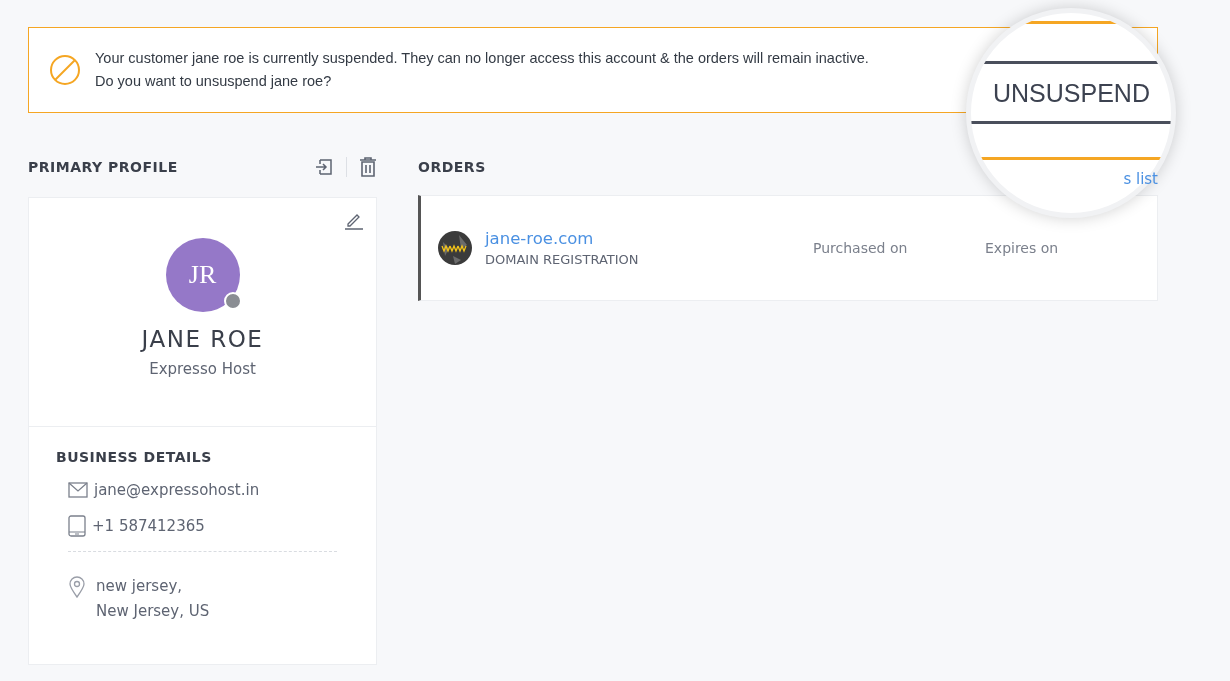  Describe the element at coordinates (324, 167) in the screenshot. I see `login-icon` at that location.